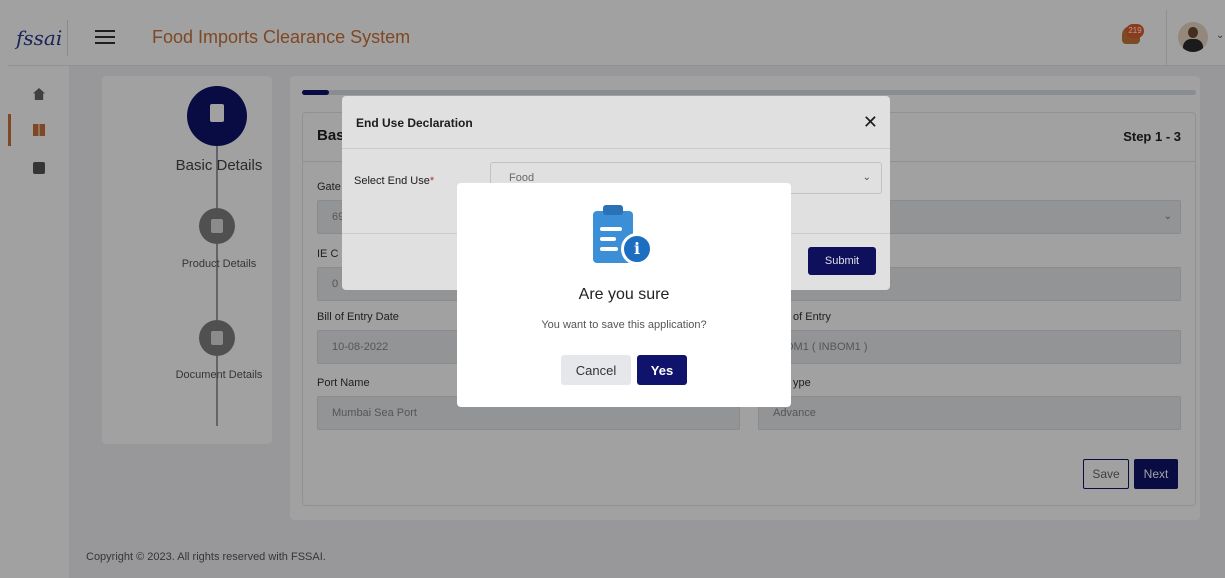 The image size is (1225, 578). Describe the element at coordinates (624, 236) in the screenshot. I see `clipboard-info-icon: i` at that location.